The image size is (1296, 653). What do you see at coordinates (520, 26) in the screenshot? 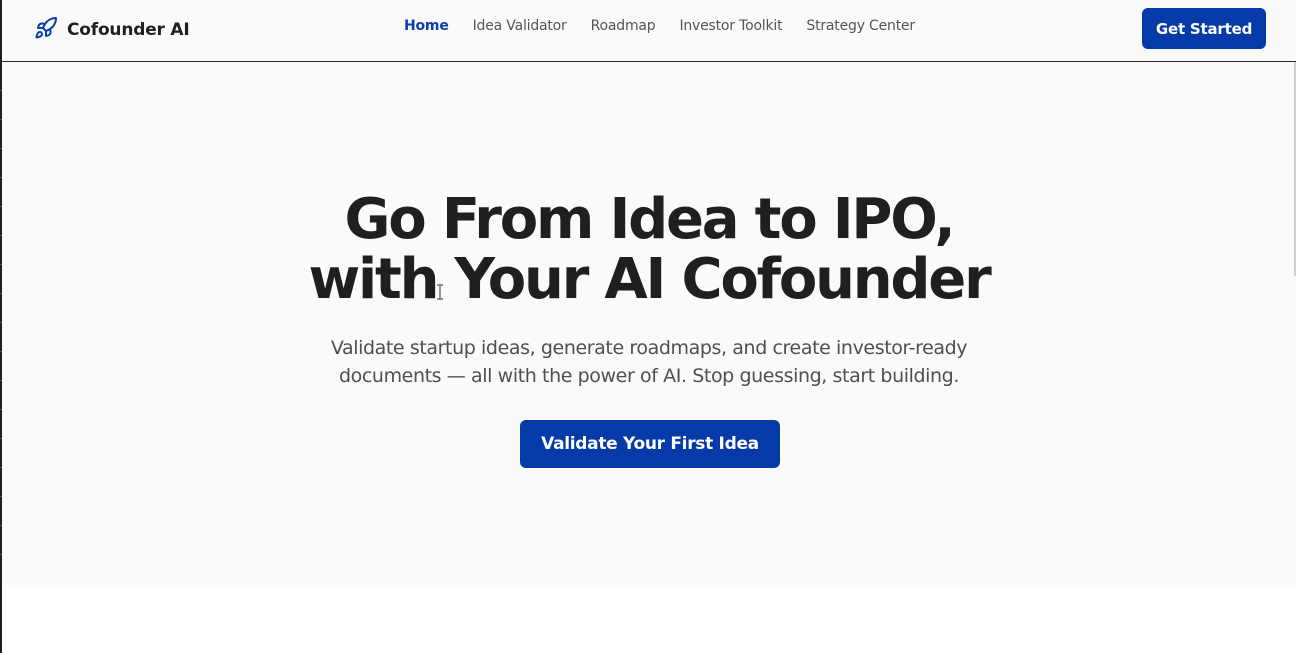
I see `nav-idea-validator: Idea Validator` at bounding box center [520, 26].